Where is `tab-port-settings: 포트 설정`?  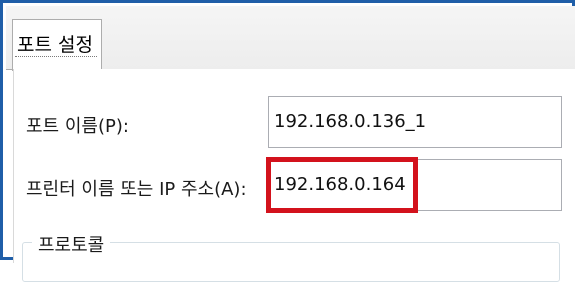 tab-port-settings: 포트 설정 is located at coordinates (57, 45).